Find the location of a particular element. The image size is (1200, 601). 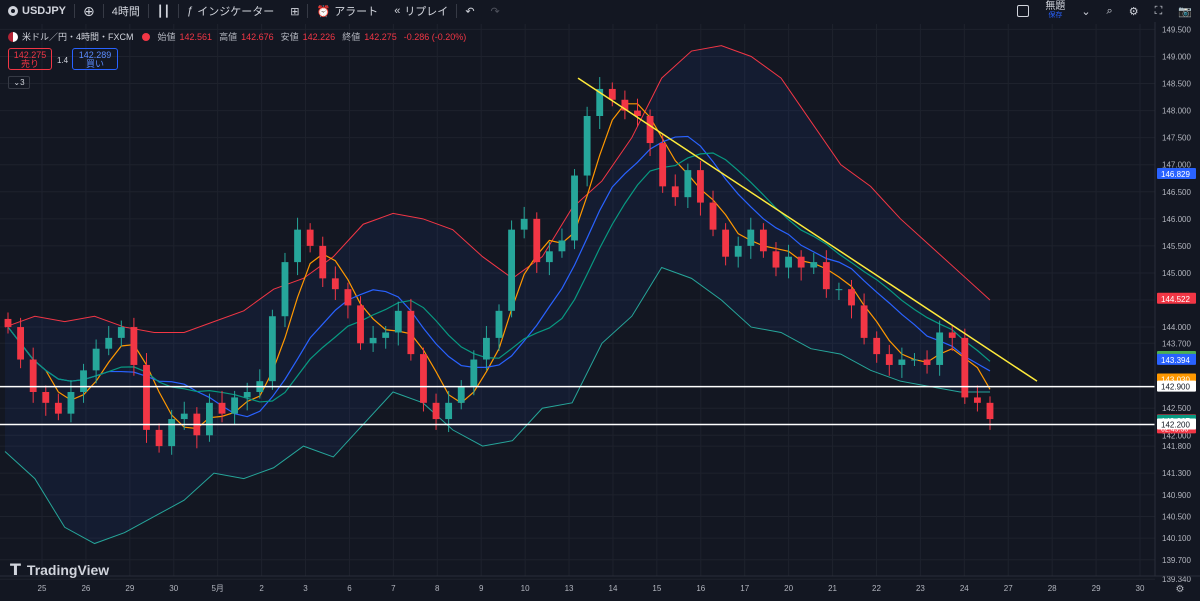

price-tick-label: 141.300 is located at coordinates (1176, 473).